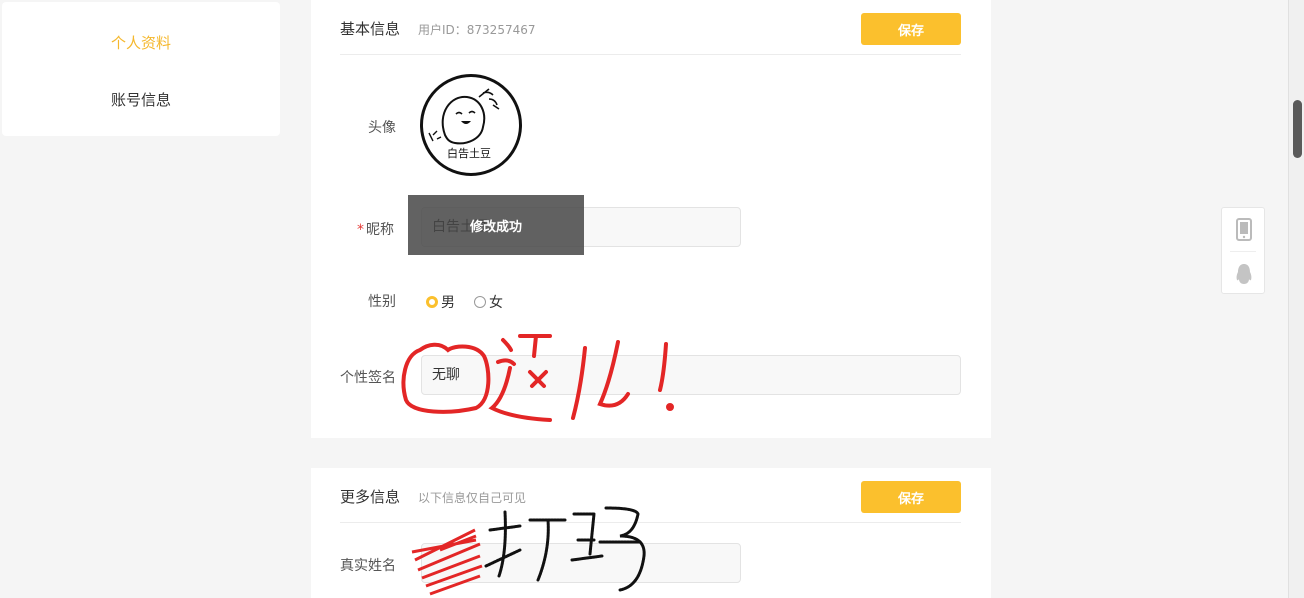 This screenshot has height=598, width=1304. I want to click on basic-info-header: 基本信息 用户ID：873257467 保存, so click(650, 27).